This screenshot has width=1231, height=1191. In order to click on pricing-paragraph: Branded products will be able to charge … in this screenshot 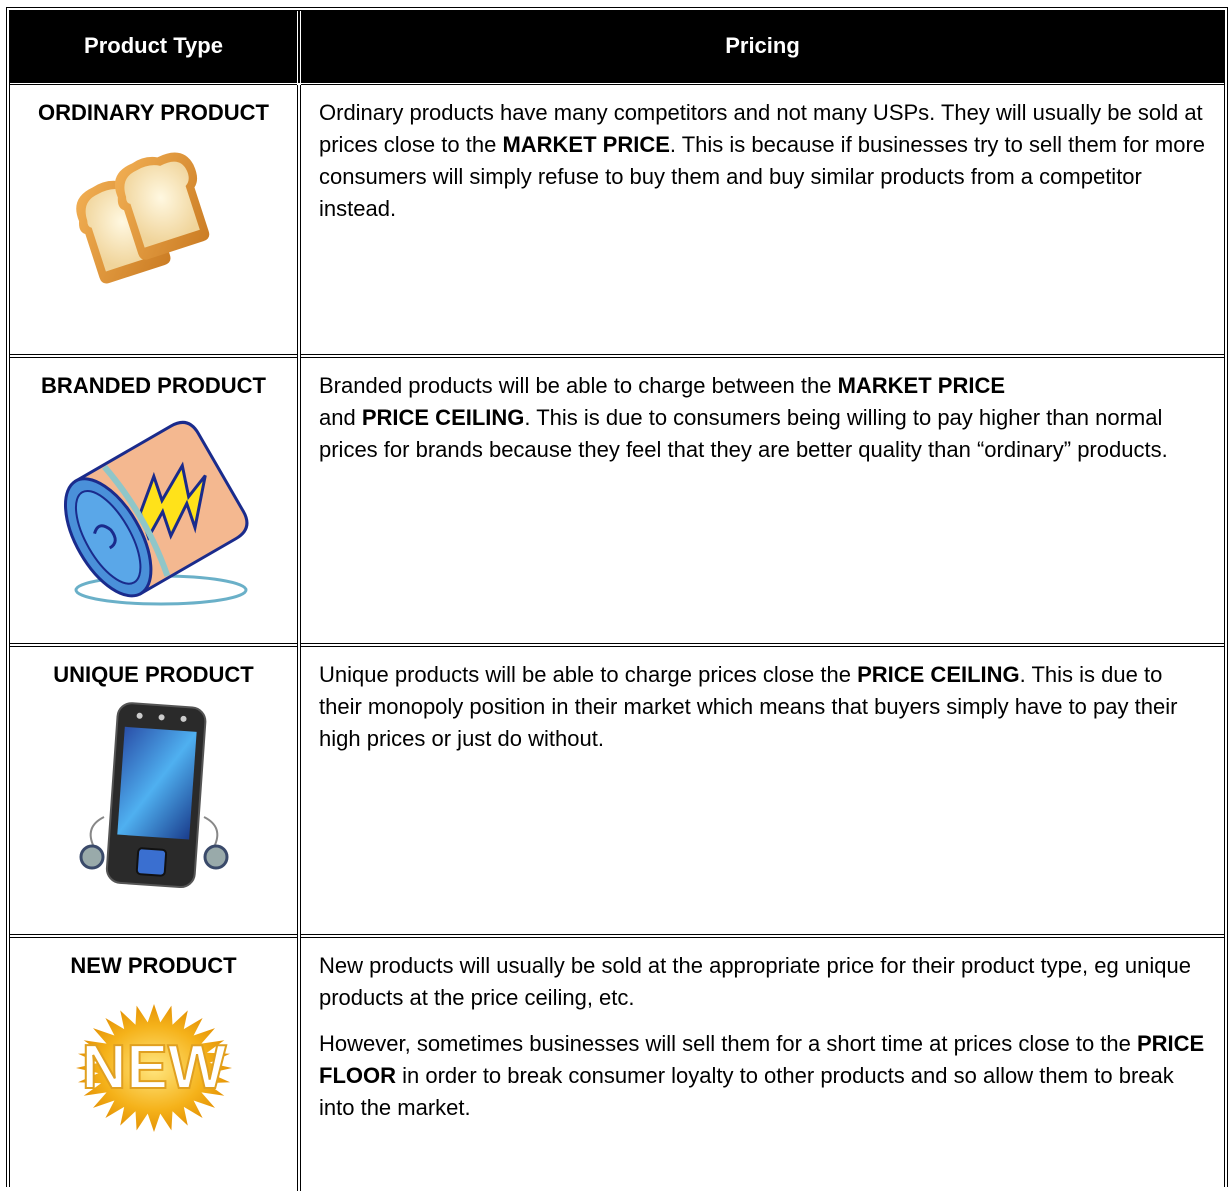, I will do `click(762, 418)`.